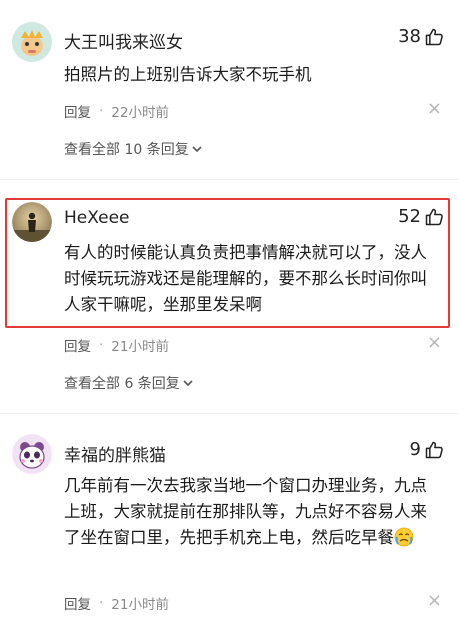 The height and width of the screenshot is (626, 458). I want to click on comment-meta: 回复 · 22小时前, so click(116, 111).